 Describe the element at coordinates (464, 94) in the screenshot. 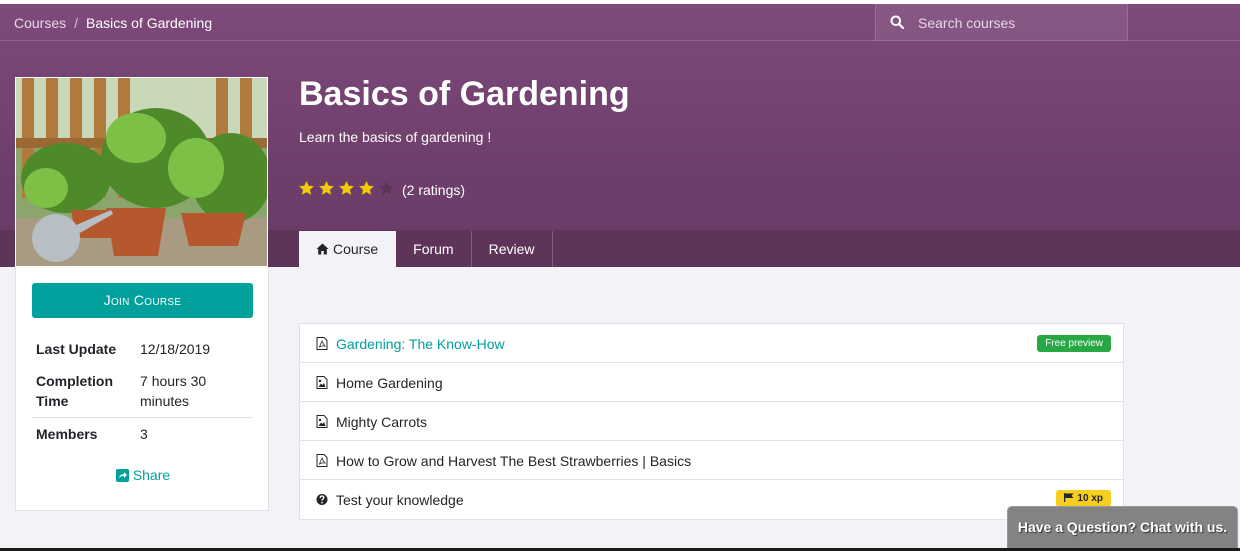

I see `course-title: Basics of Gardening` at that location.